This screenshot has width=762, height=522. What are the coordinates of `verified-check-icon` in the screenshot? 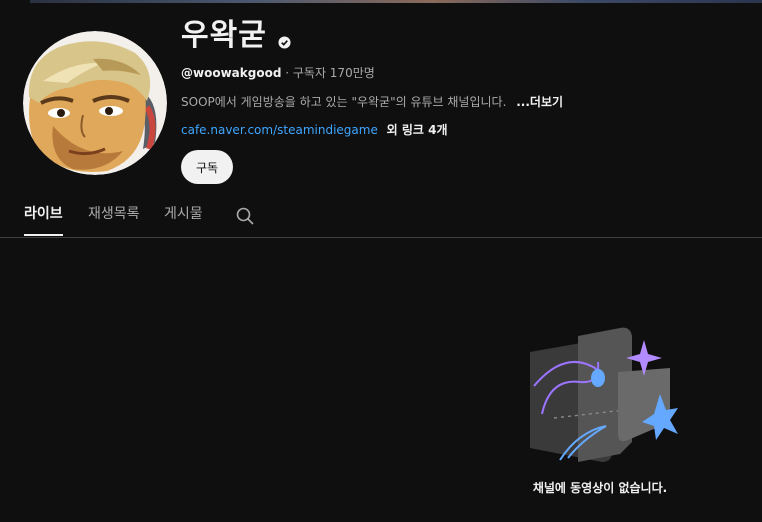 It's located at (284, 42).